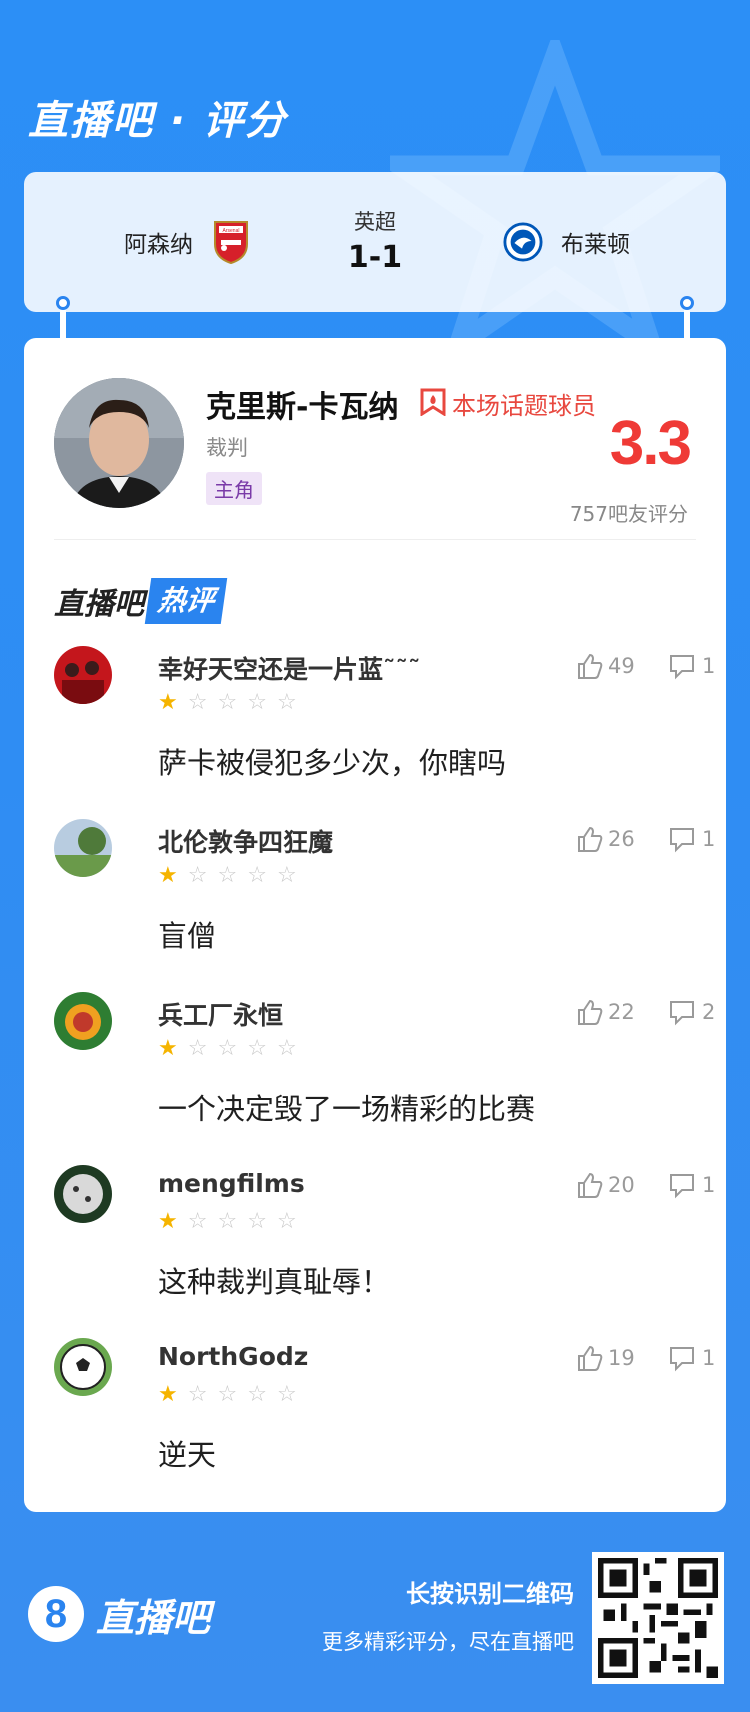 The width and height of the screenshot is (750, 1712). What do you see at coordinates (347, 1109) in the screenshot?
I see `comment-text: 一个决定毁了一场精彩的比赛` at bounding box center [347, 1109].